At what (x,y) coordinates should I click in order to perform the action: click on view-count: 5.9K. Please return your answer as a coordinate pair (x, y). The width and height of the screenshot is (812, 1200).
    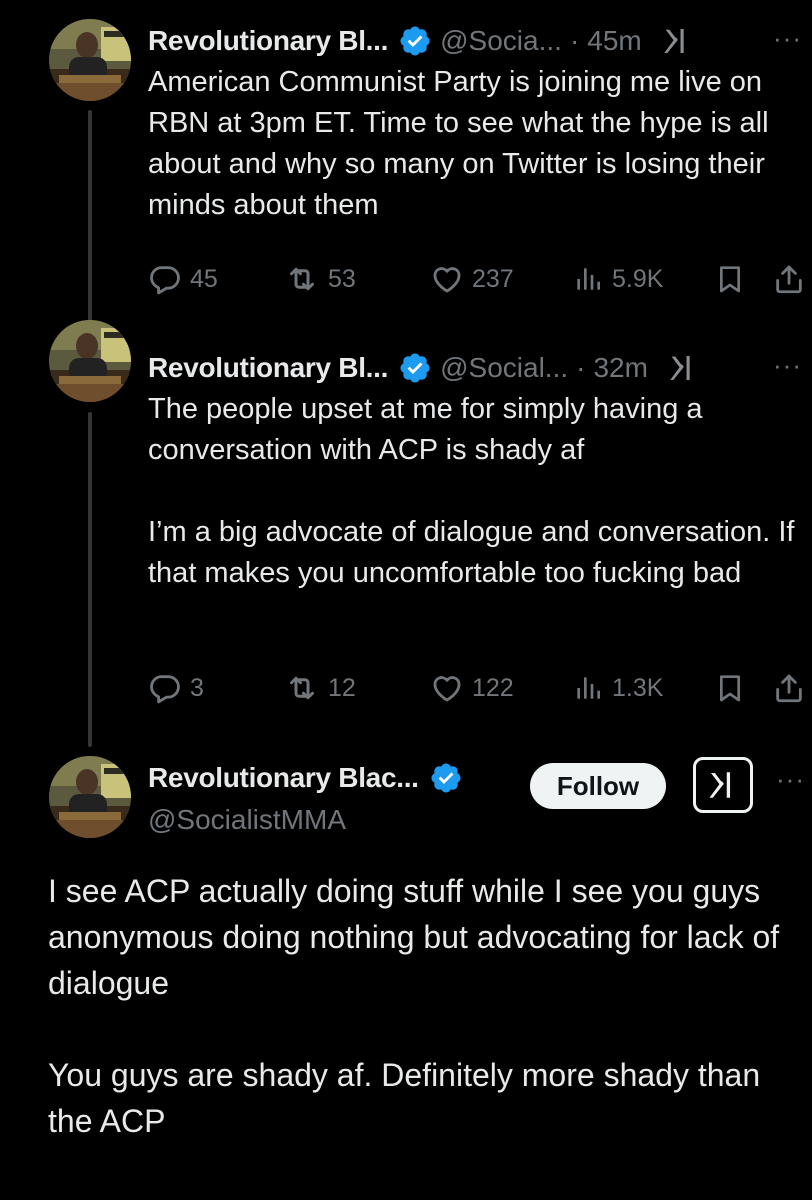
    Looking at the image, I should click on (638, 278).